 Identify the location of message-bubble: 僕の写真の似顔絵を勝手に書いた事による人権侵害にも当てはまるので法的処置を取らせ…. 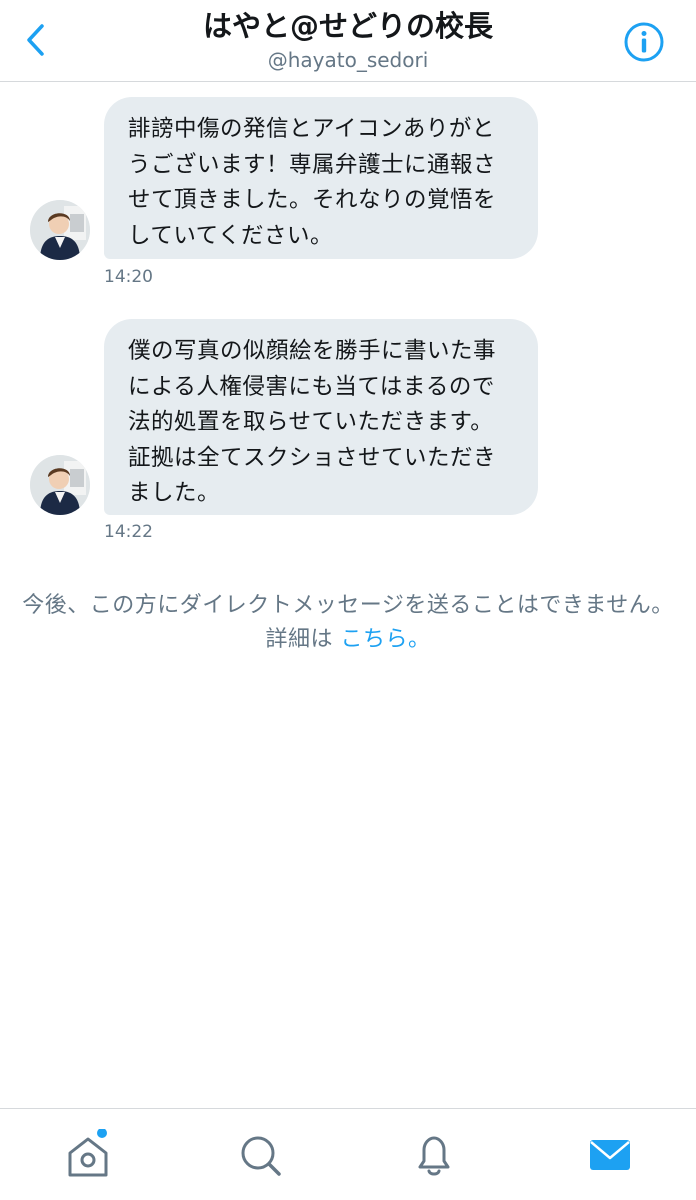
(321, 417).